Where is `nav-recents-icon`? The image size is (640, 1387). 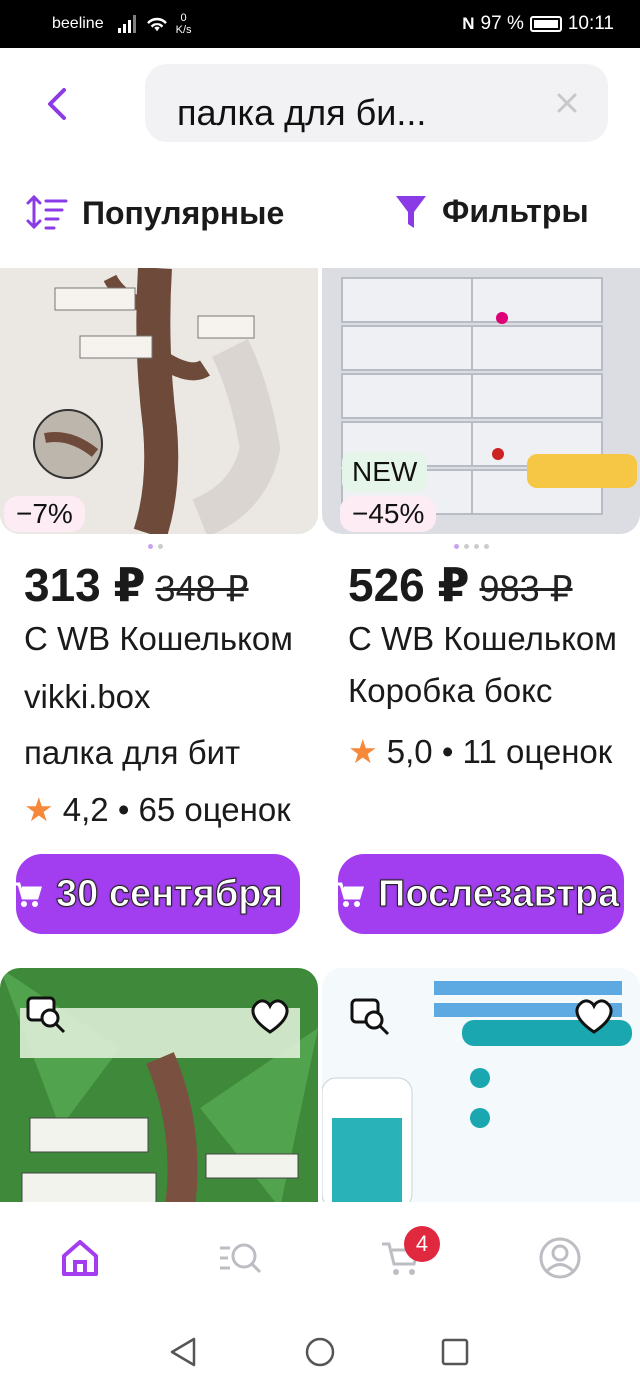 nav-recents-icon is located at coordinates (455, 1352).